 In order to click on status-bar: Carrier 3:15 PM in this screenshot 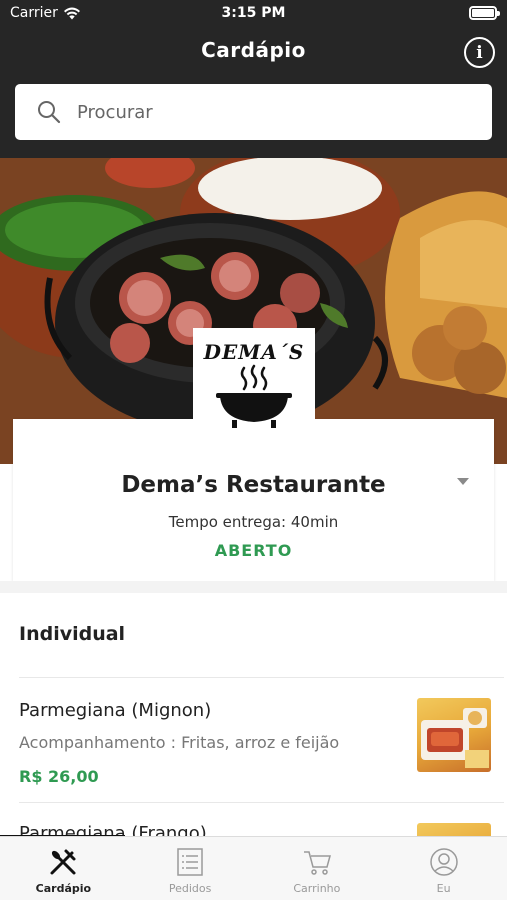, I will do `click(253, 14)`.